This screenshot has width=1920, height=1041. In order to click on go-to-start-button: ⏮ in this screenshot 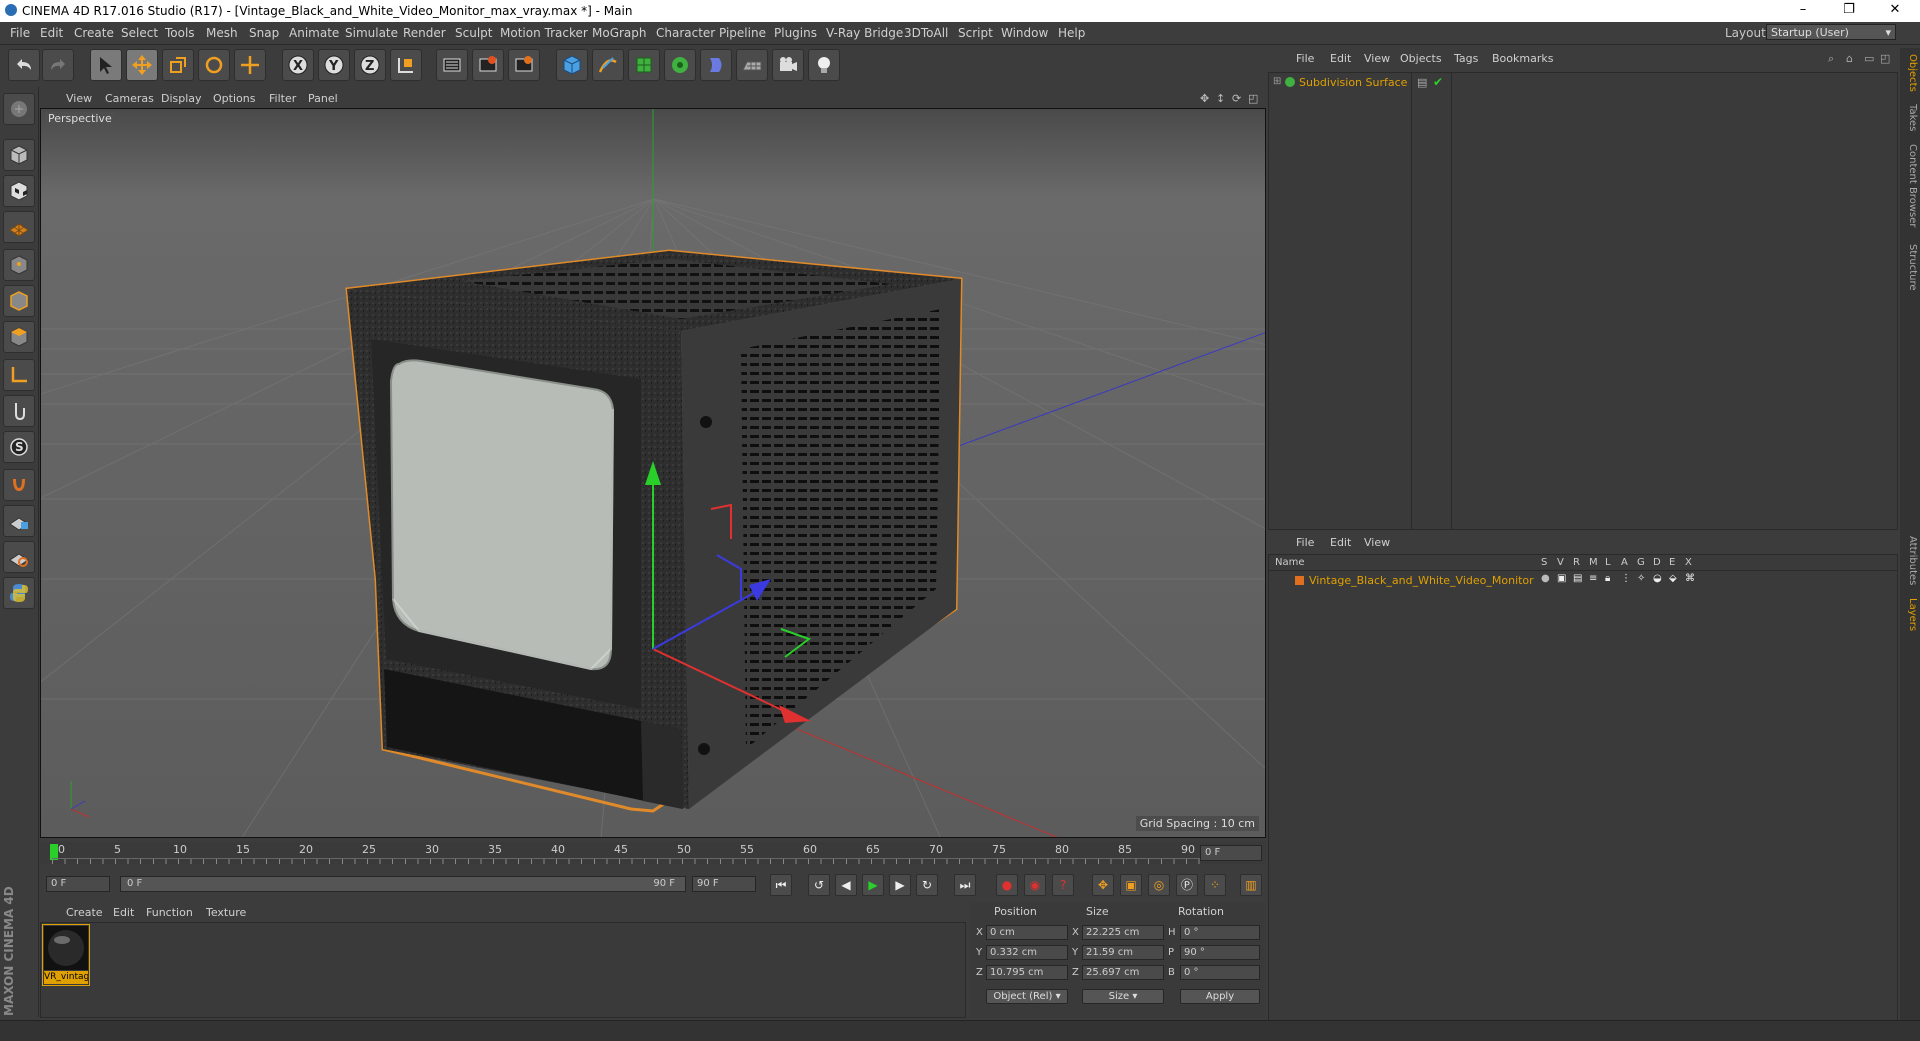, I will do `click(781, 885)`.